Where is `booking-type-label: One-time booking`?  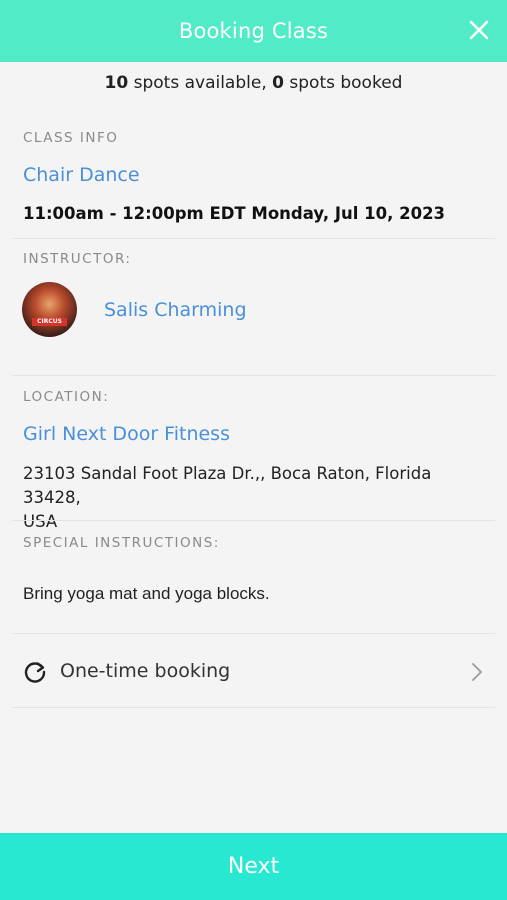 booking-type-label: One-time booking is located at coordinates (145, 671).